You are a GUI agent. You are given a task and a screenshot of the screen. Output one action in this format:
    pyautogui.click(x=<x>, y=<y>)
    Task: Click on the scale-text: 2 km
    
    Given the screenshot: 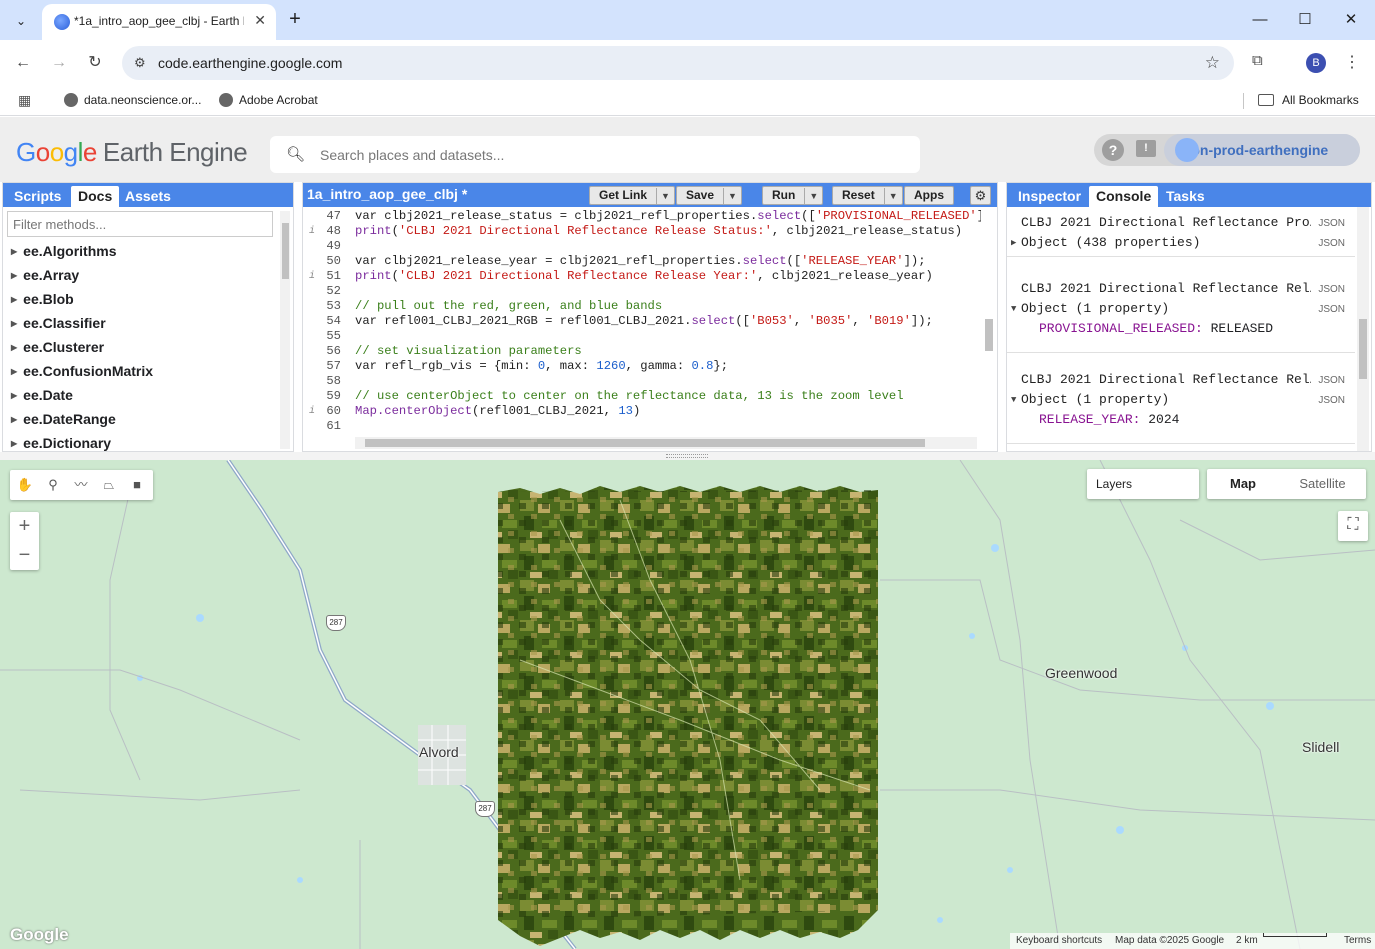 What is the action you would take?
    pyautogui.click(x=1247, y=941)
    